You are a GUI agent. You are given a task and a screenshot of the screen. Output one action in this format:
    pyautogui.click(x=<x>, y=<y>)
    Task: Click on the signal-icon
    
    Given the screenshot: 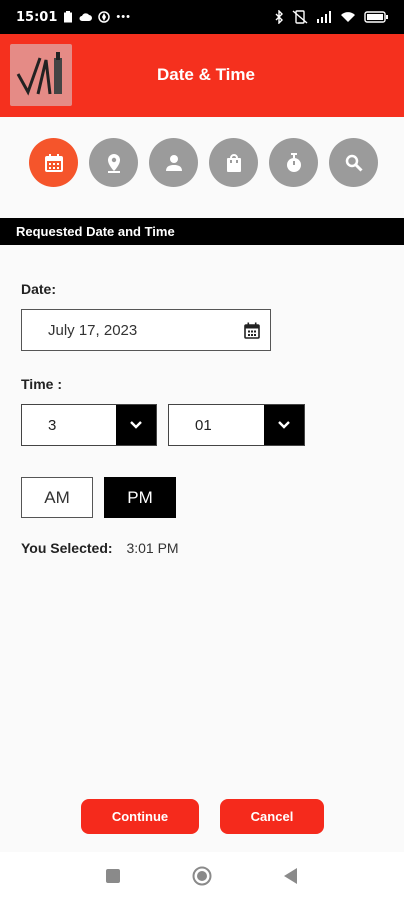 What is the action you would take?
    pyautogui.click(x=324, y=17)
    